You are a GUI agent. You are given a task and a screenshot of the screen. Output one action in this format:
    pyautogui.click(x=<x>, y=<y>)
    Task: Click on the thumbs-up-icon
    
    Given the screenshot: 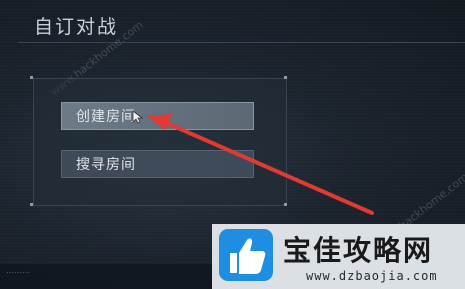 What is the action you would take?
    pyautogui.click(x=246, y=255)
    